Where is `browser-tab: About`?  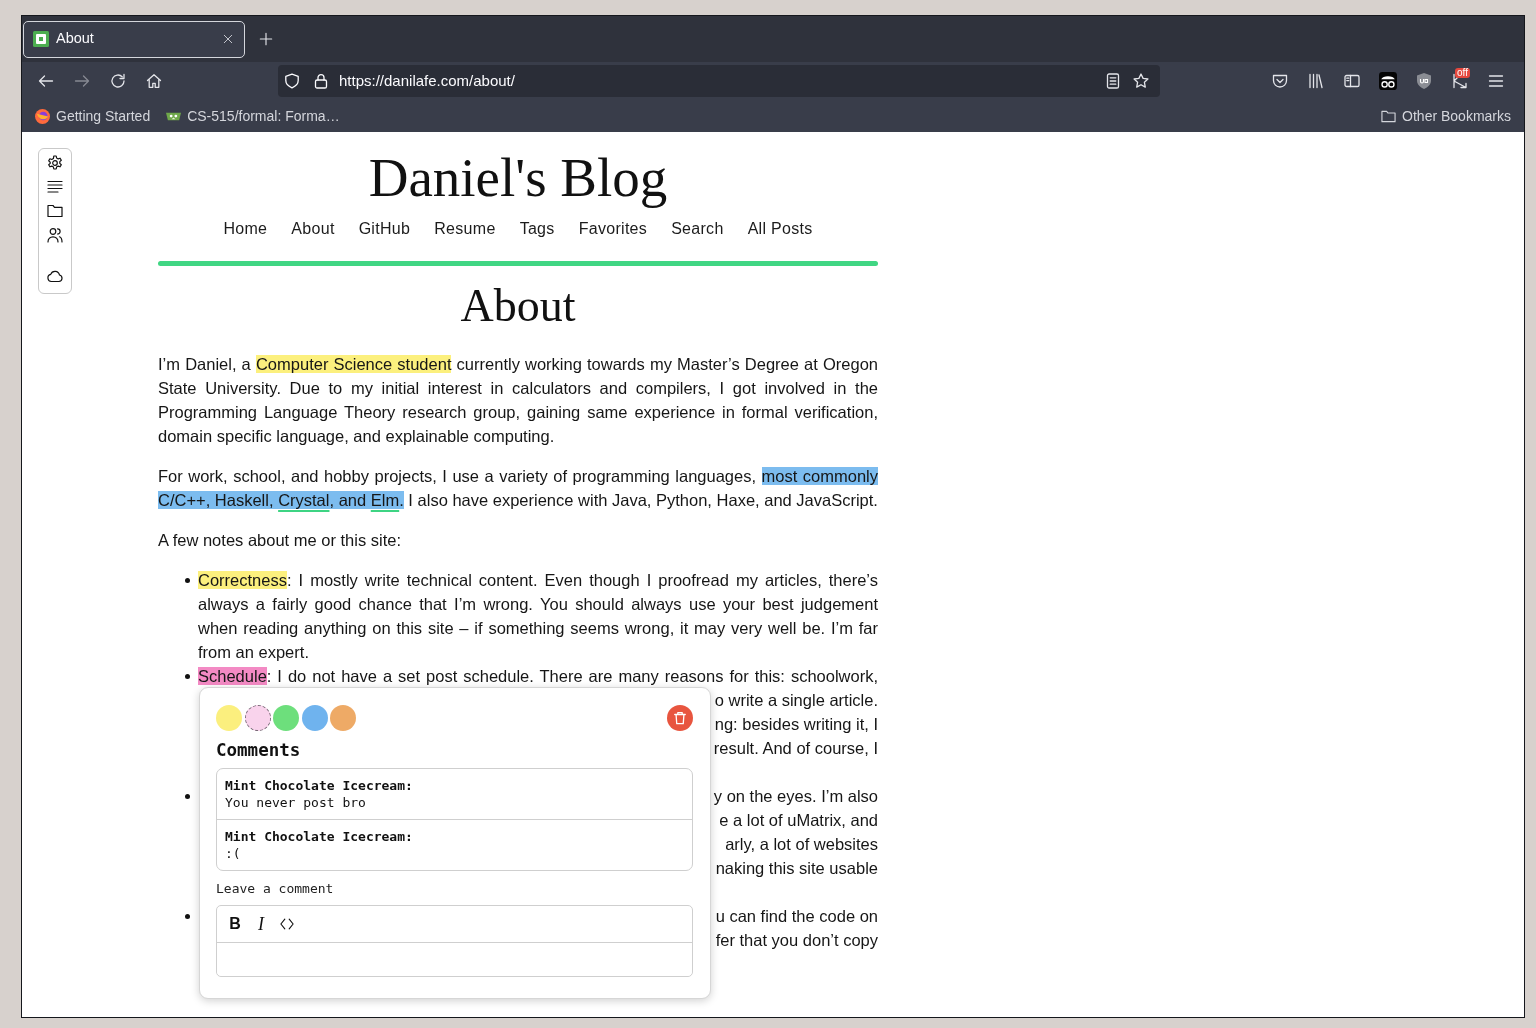 browser-tab: About is located at coordinates (134, 39).